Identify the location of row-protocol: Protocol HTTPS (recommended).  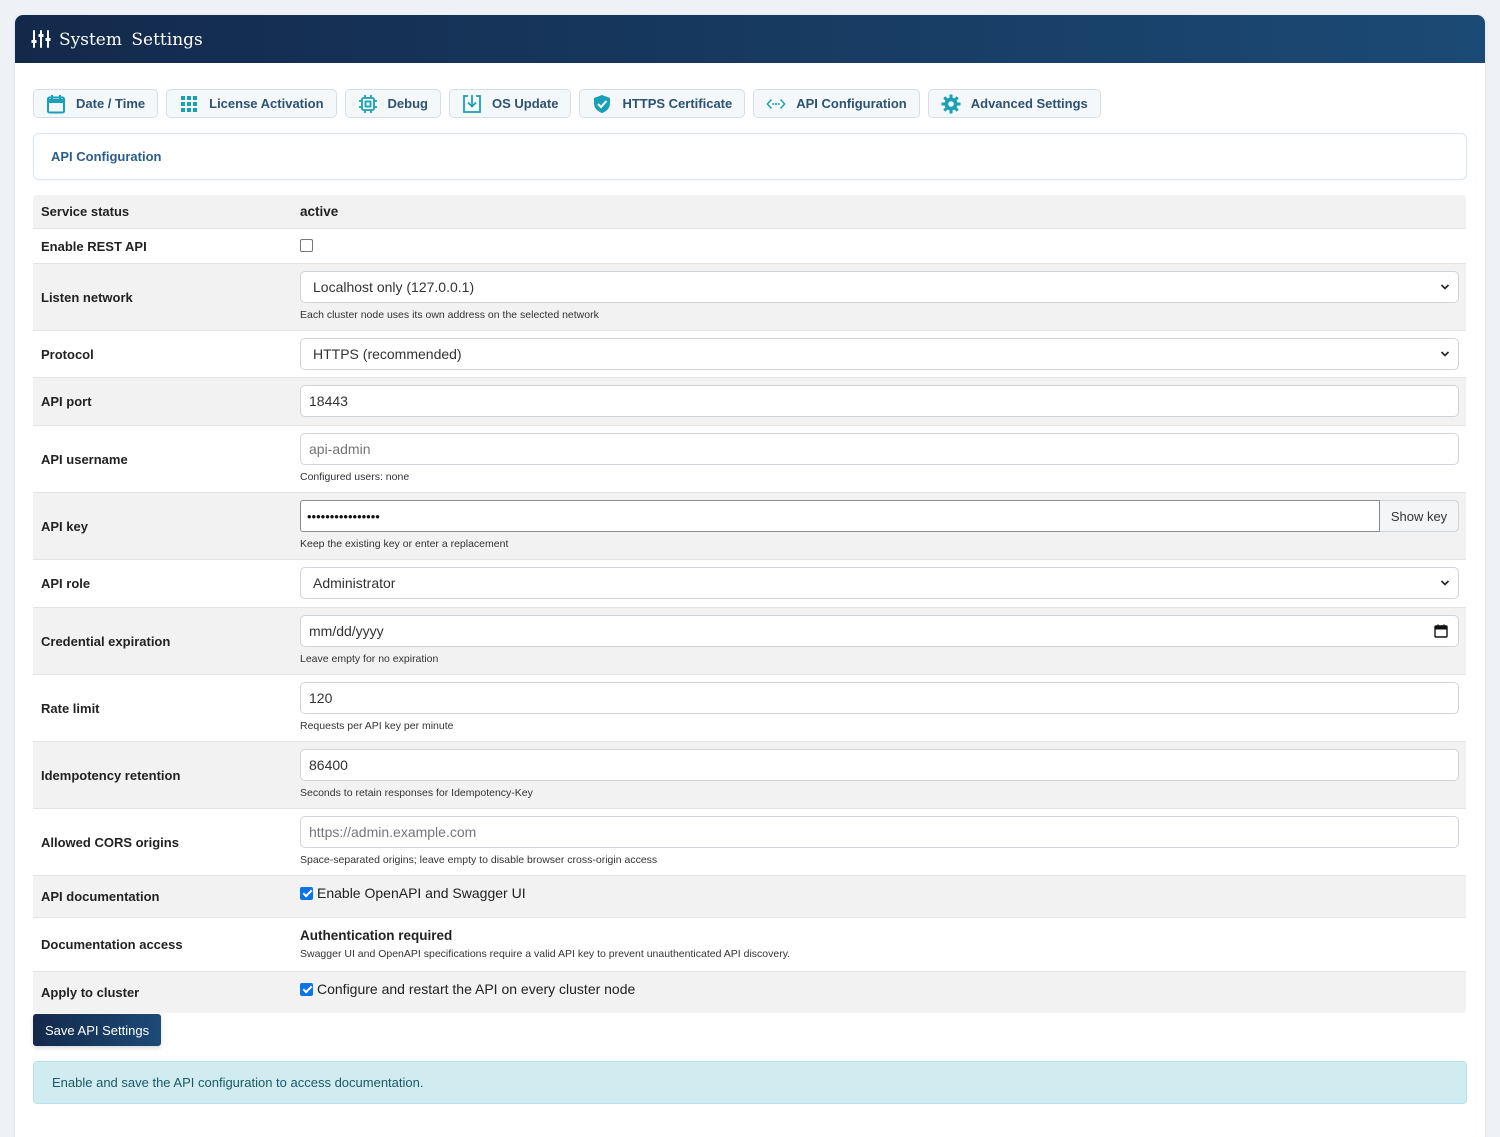
(749, 354).